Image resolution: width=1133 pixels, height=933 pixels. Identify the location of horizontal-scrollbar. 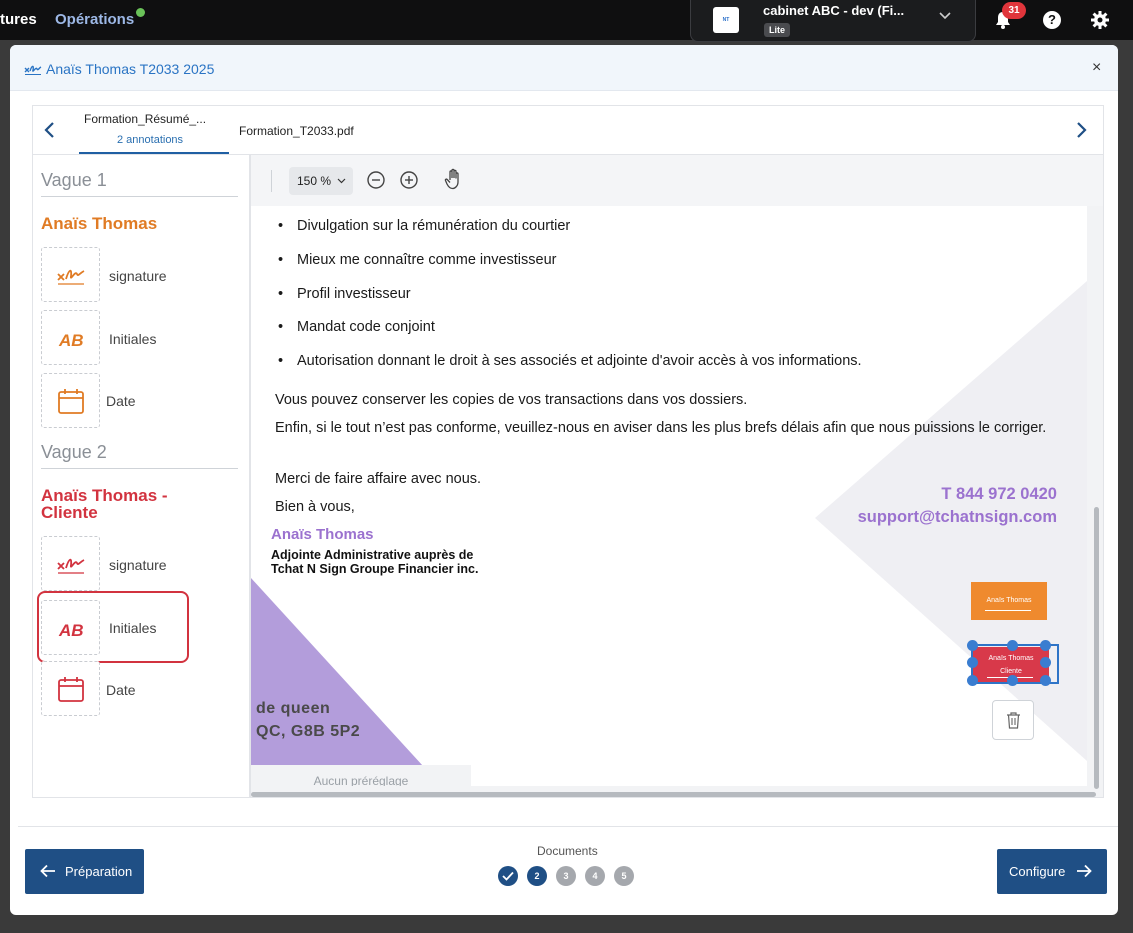
(673, 794).